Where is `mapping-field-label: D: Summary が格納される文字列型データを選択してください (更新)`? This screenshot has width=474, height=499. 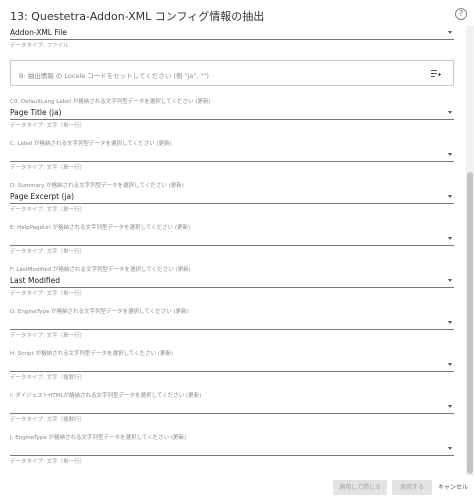
mapping-field-label: D: Summary が格納される文字列型データを選択してください (更新) is located at coordinates (97, 186).